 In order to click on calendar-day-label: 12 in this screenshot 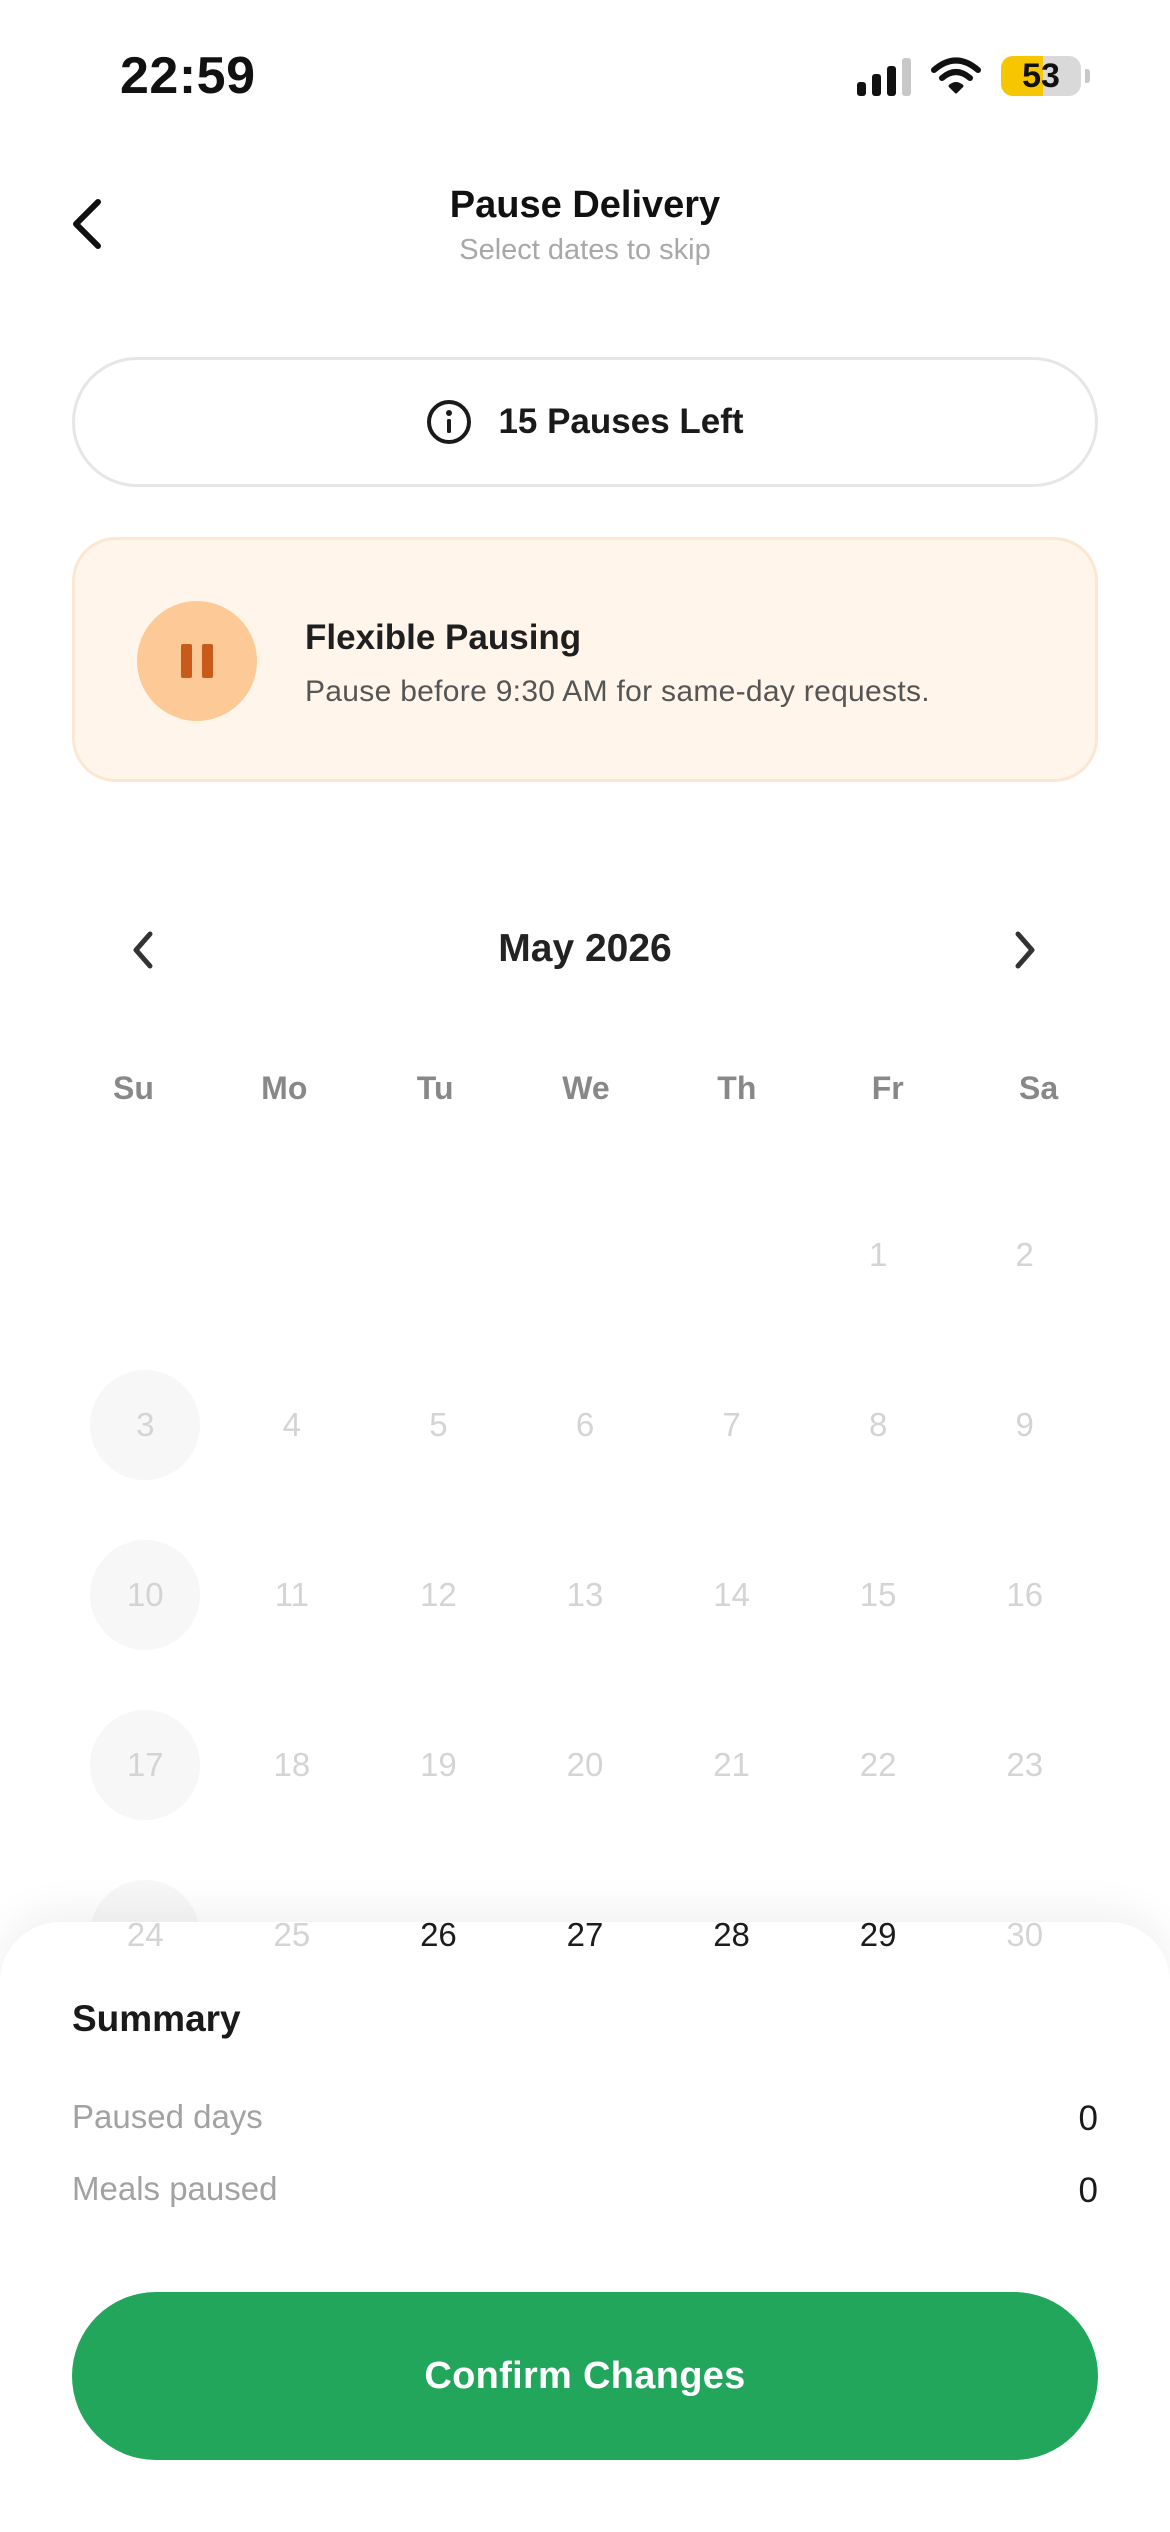, I will do `click(438, 1594)`.